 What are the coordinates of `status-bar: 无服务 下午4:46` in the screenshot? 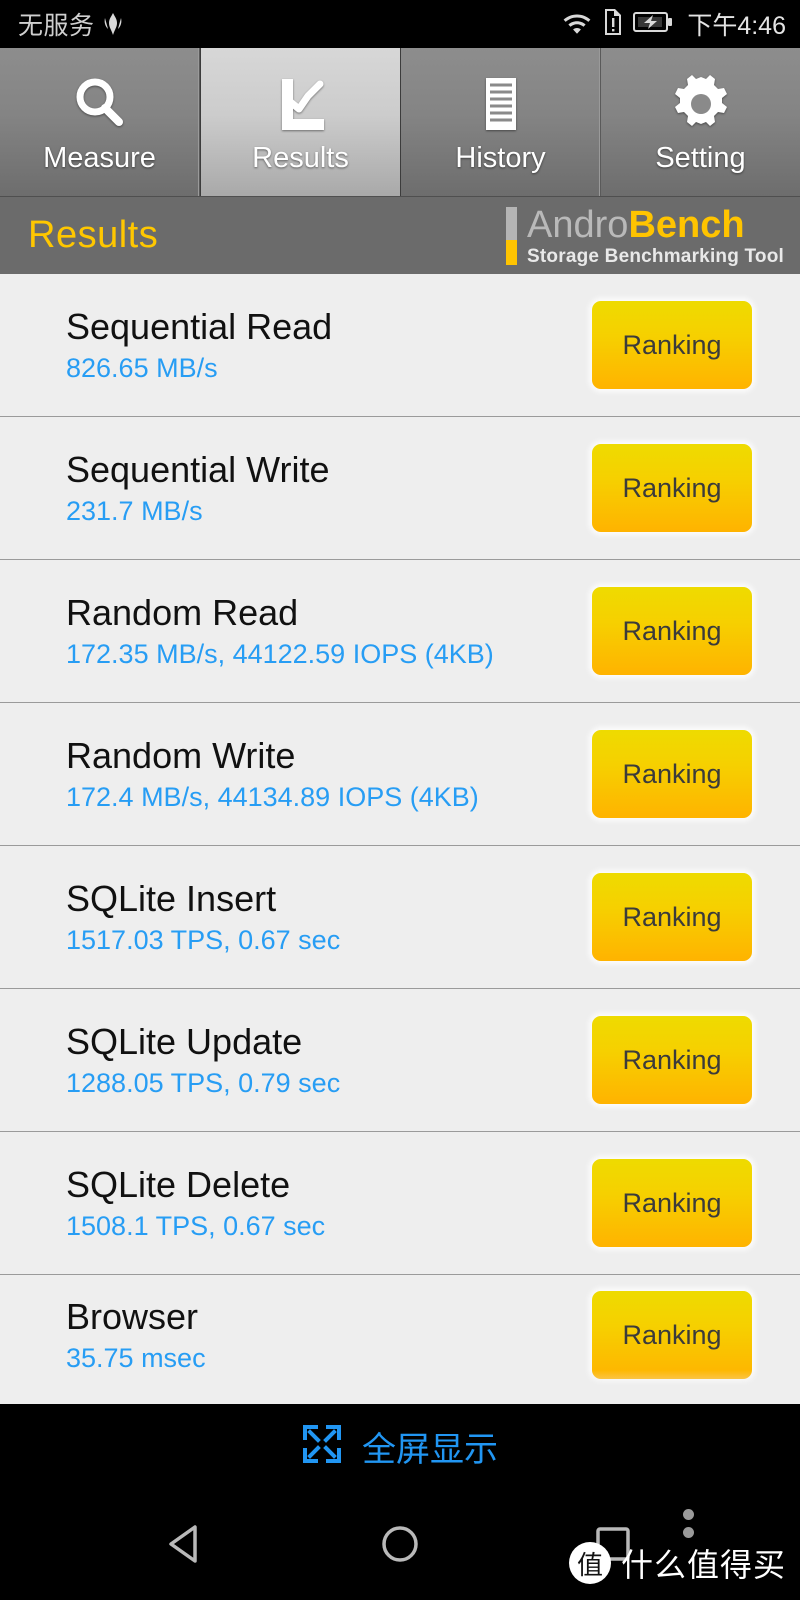 It's located at (400, 24).